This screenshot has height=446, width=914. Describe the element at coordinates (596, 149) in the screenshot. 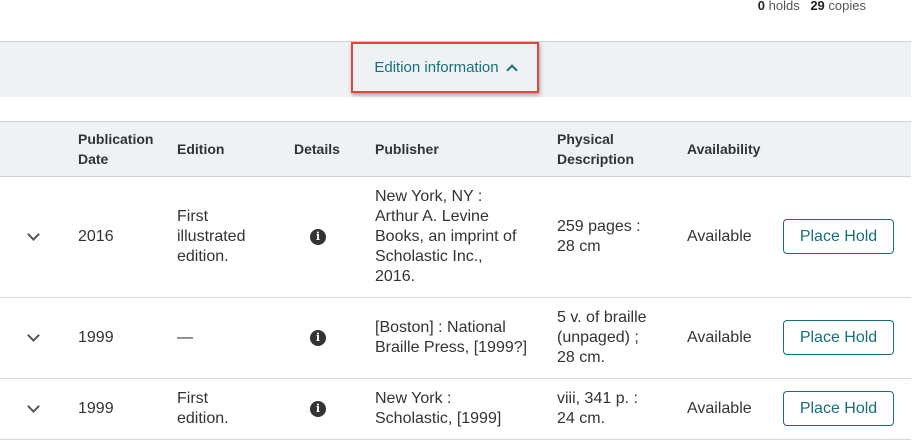

I see `header-physical-description: Physical Description` at that location.